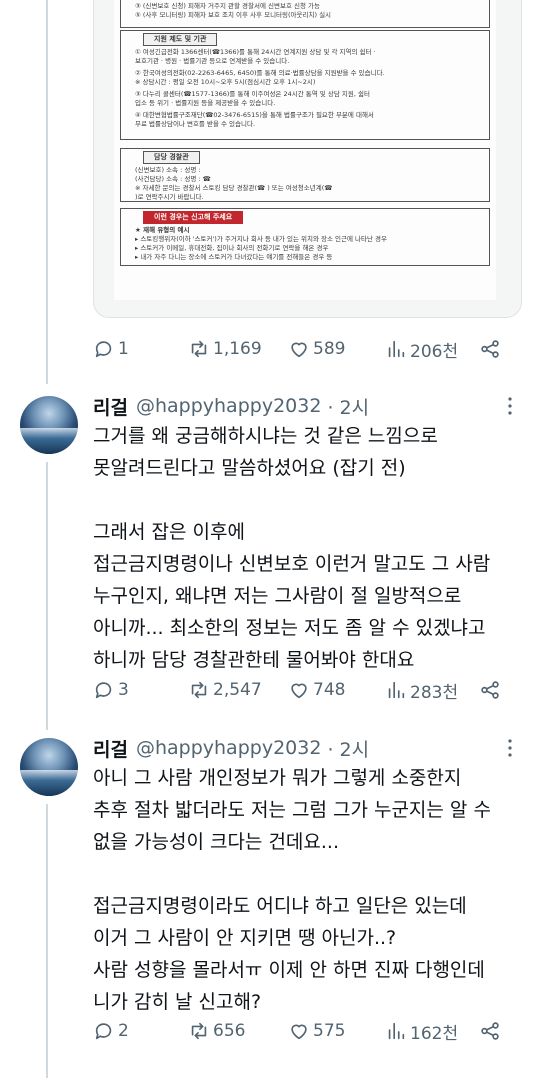 The image size is (539, 1078). What do you see at coordinates (229, 1031) in the screenshot?
I see `repost-count: 656` at bounding box center [229, 1031].